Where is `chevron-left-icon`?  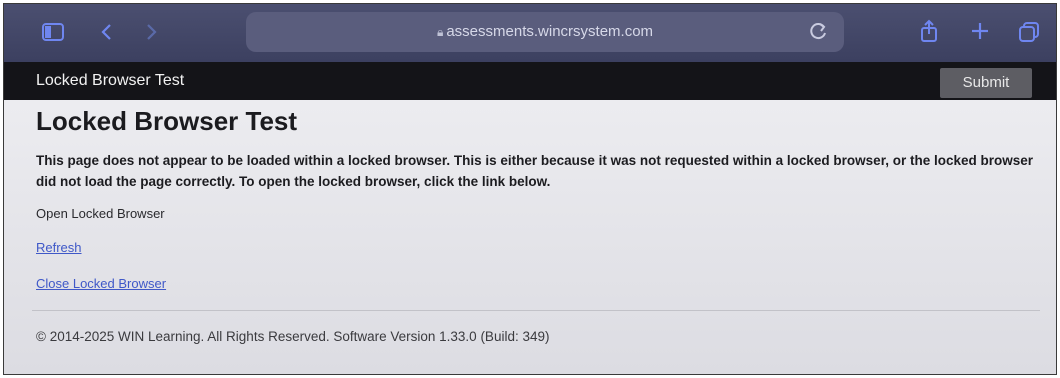 chevron-left-icon is located at coordinates (106, 32).